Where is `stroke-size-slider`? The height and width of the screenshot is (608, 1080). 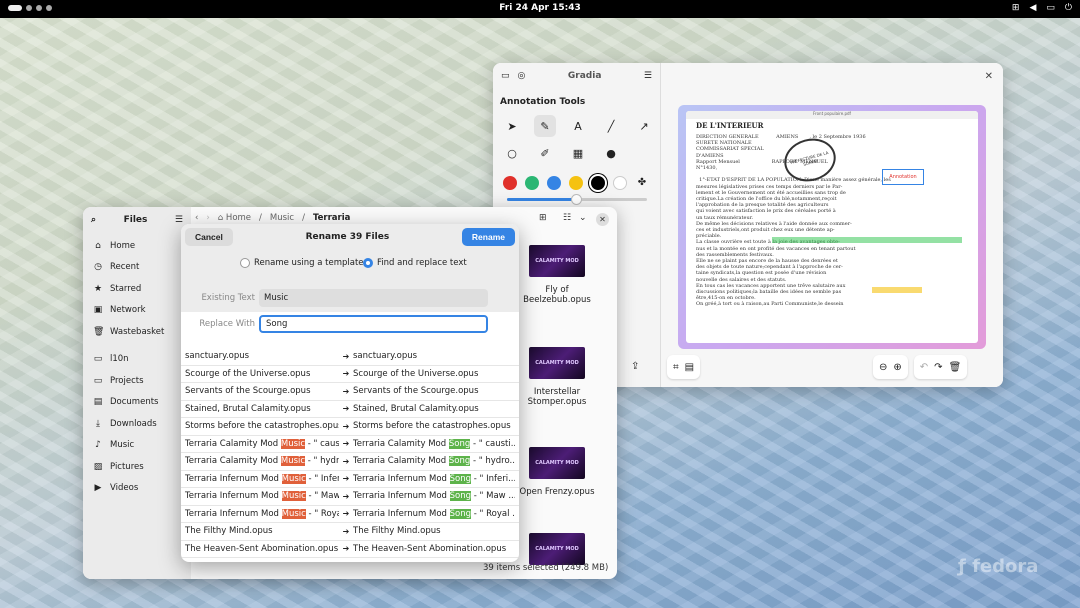
stroke-size-slider is located at coordinates (577, 199).